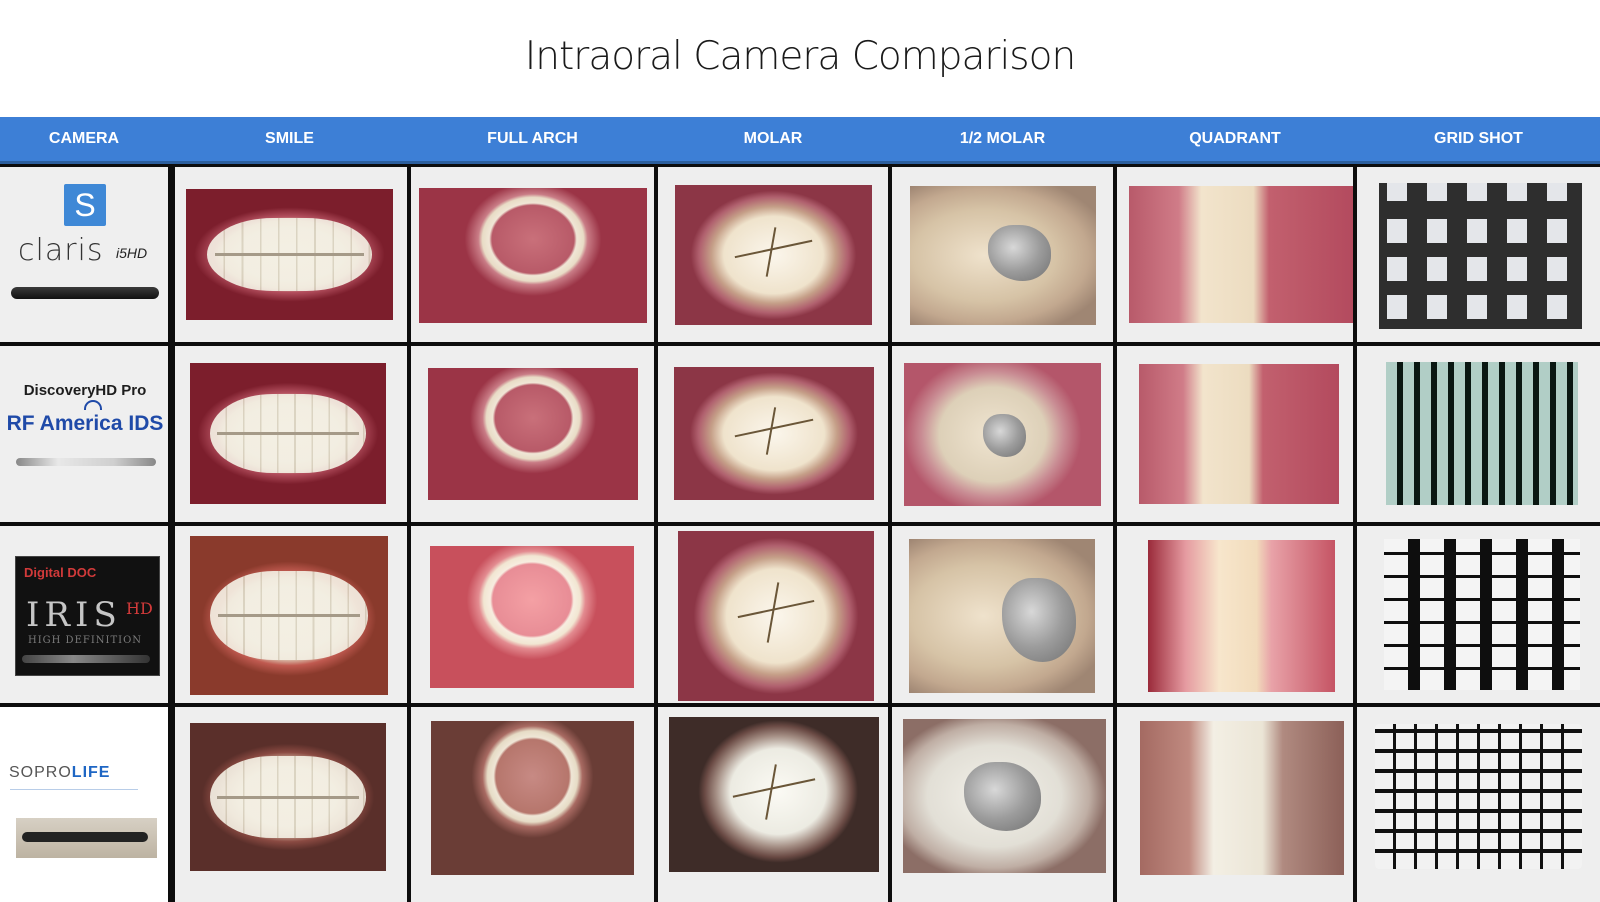 This screenshot has width=1600, height=902. Describe the element at coordinates (84, 138) in the screenshot. I see `column-header-camera: CAMERA` at that location.